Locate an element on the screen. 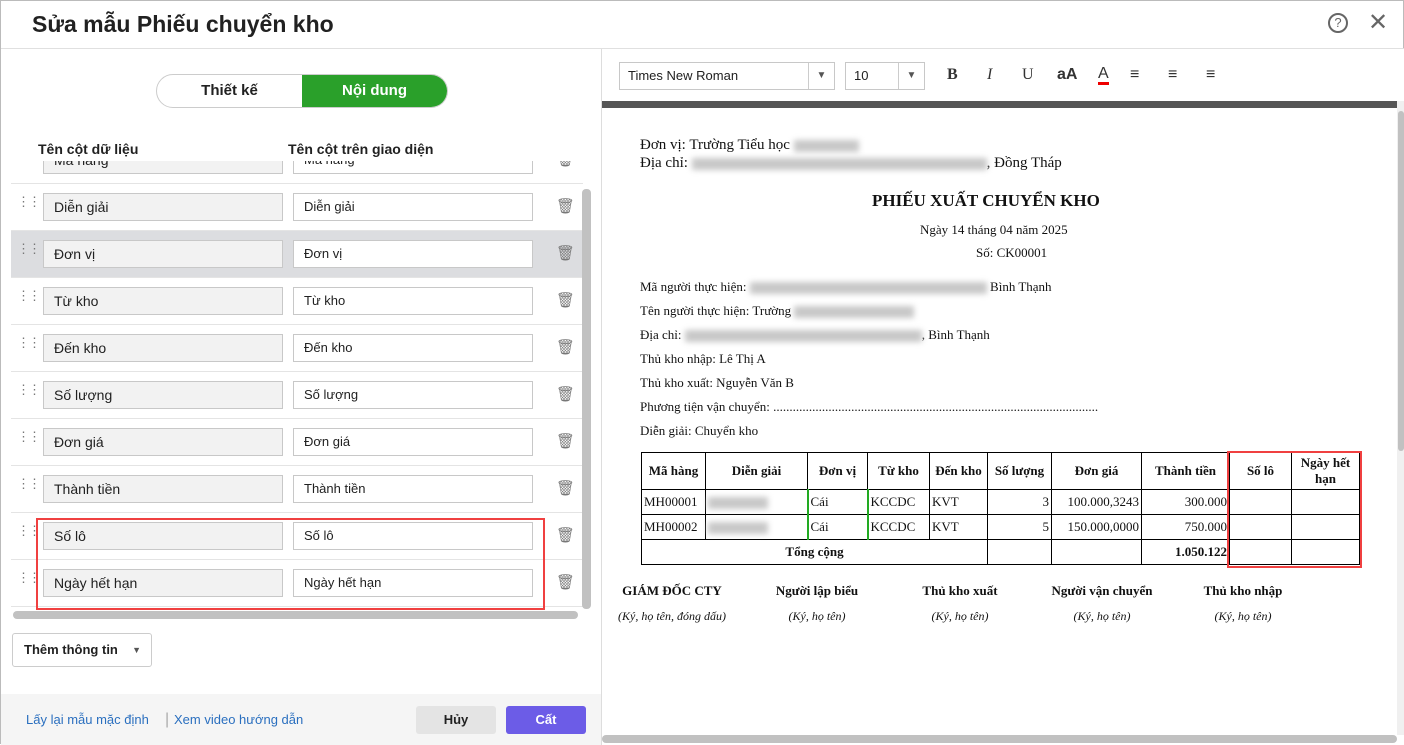 The image size is (1404, 745). save-button: Cất is located at coordinates (546, 720).